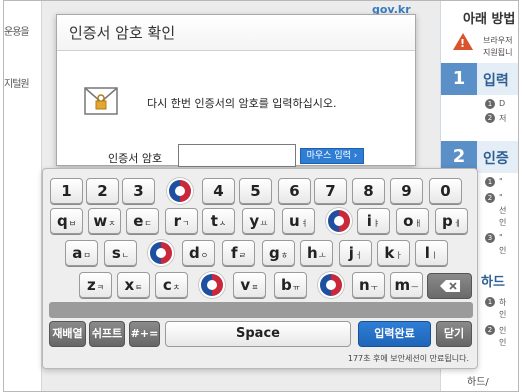 The image size is (522, 392). I want to click on key-x: xㅌ, so click(133, 285).